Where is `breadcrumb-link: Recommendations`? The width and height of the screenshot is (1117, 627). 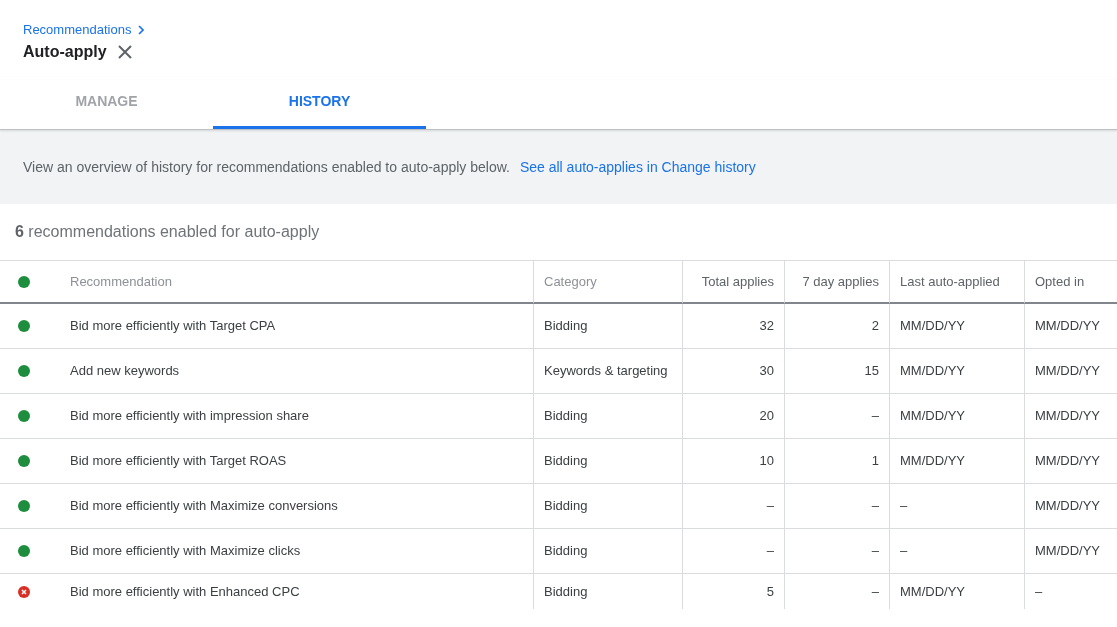
breadcrumb-link: Recommendations is located at coordinates (77, 30).